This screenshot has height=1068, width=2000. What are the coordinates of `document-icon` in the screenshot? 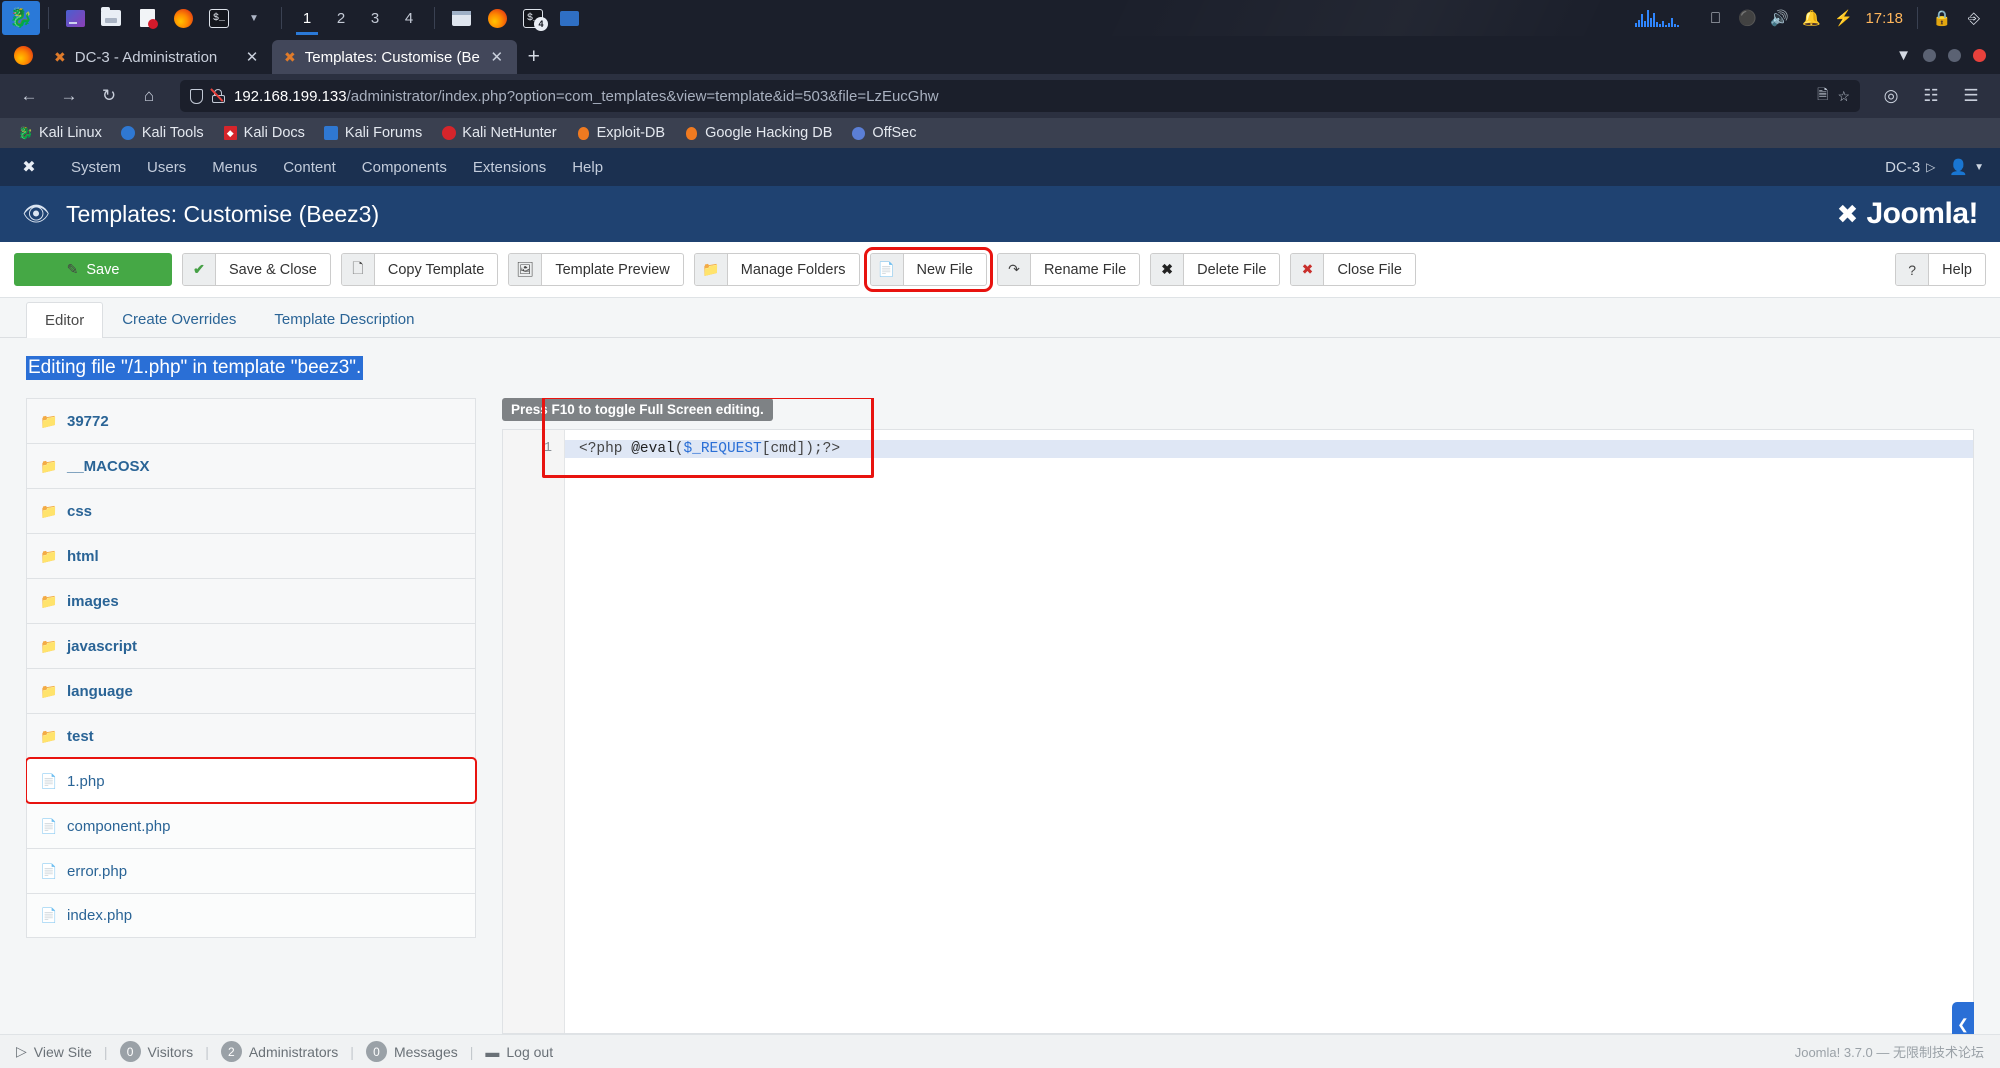 It's located at (147, 18).